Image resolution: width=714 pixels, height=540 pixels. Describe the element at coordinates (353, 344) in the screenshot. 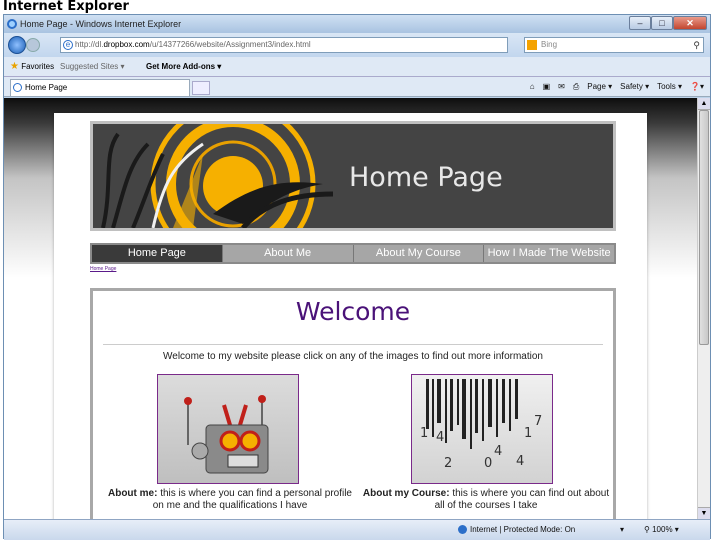

I see `divider` at that location.